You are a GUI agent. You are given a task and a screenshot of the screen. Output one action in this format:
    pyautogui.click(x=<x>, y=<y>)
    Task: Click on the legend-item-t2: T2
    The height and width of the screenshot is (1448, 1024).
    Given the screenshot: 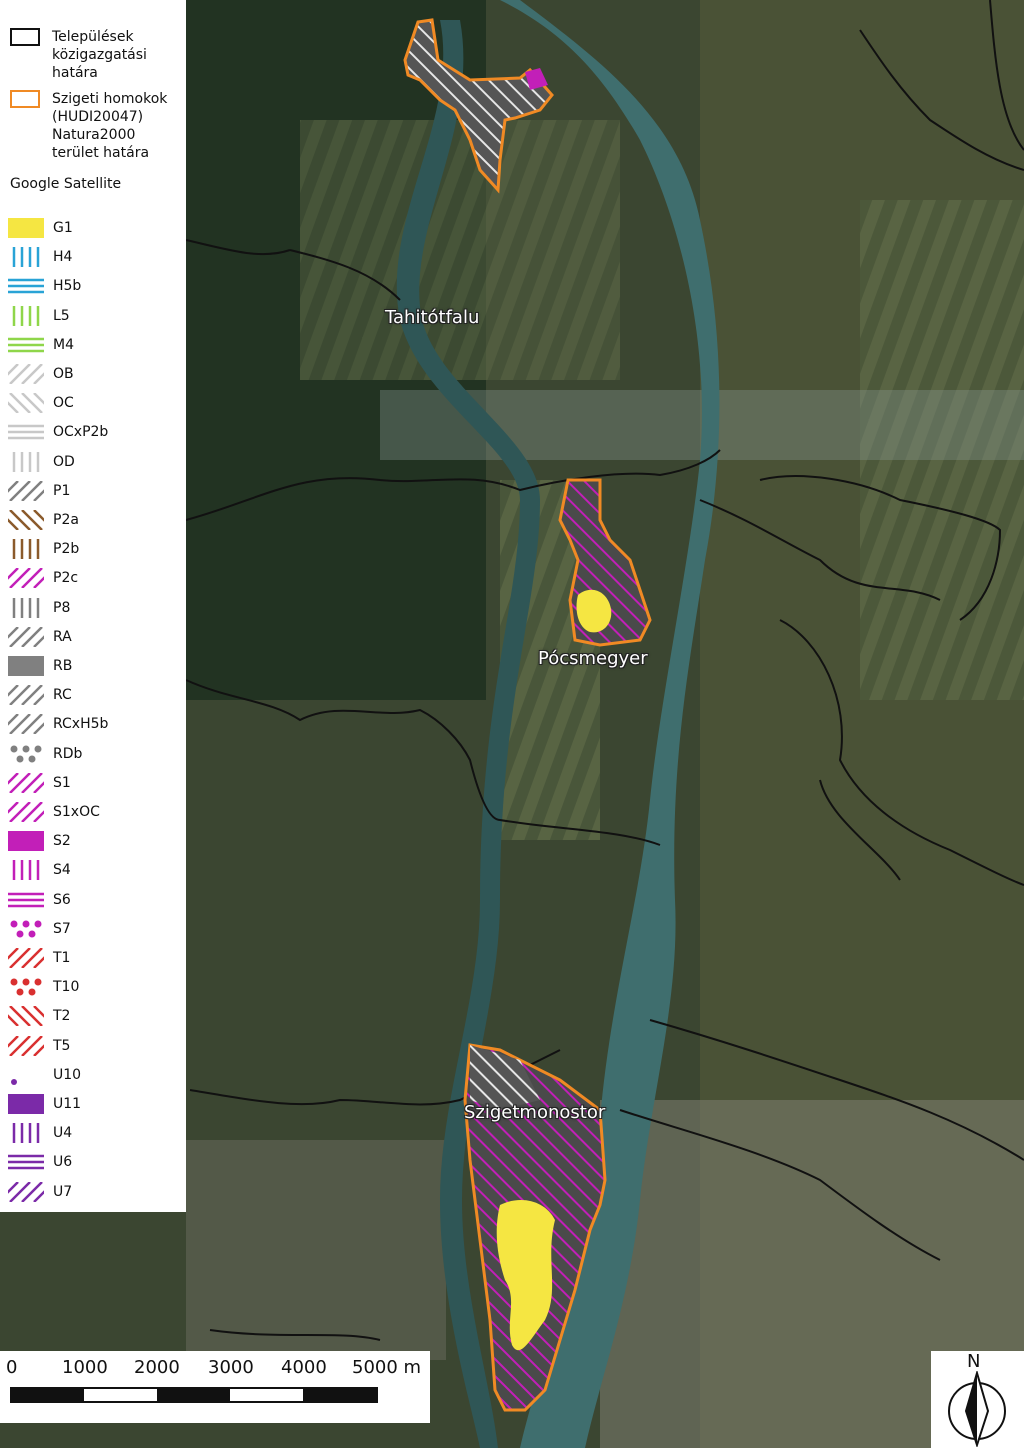 What is the action you would take?
    pyautogui.click(x=39, y=1016)
    